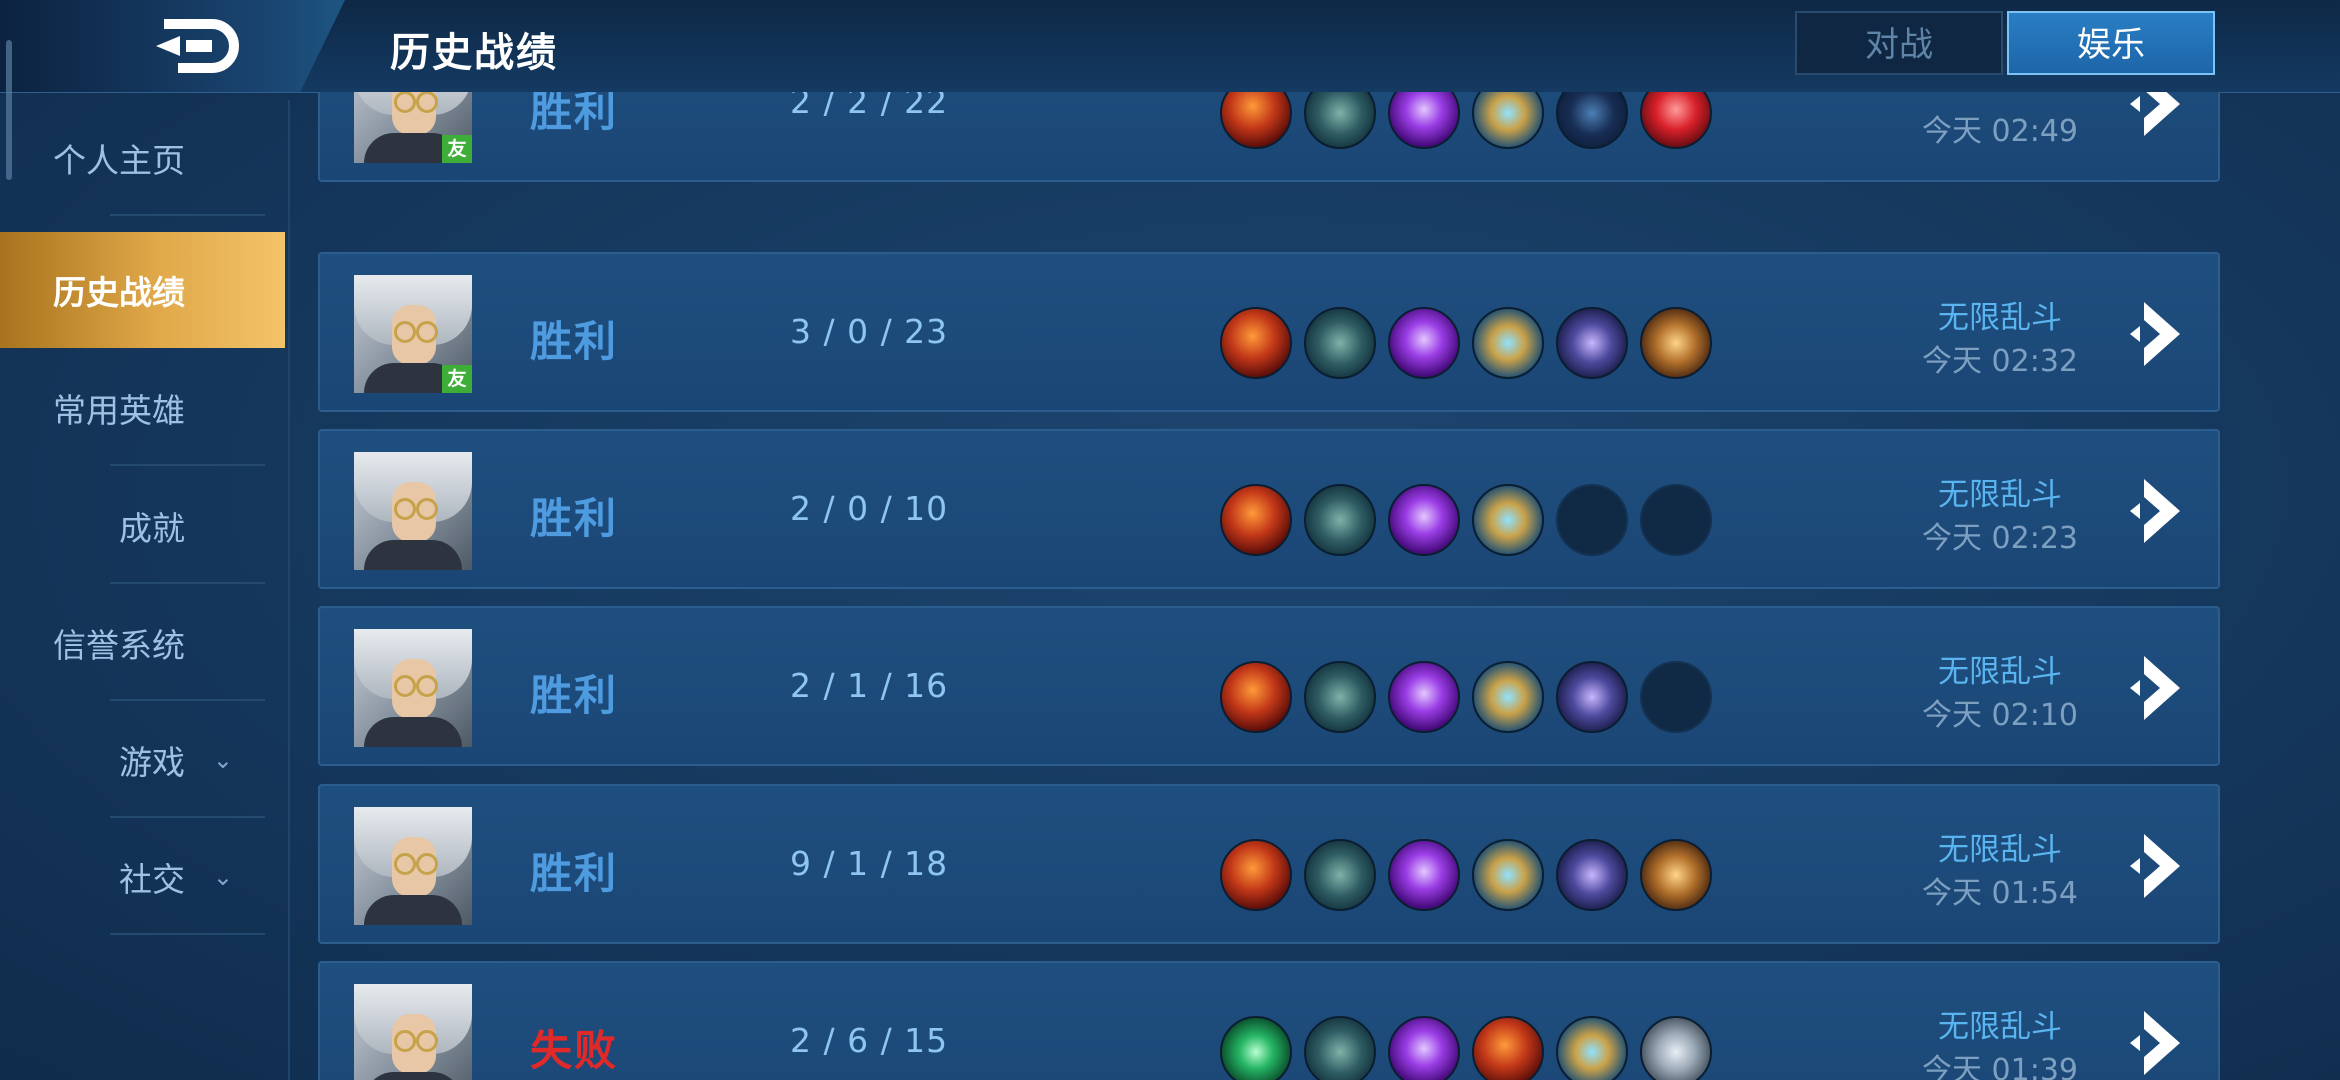 The width and height of the screenshot is (2340, 1080). Describe the element at coordinates (289, 590) in the screenshot. I see `sidebar-divider` at that location.